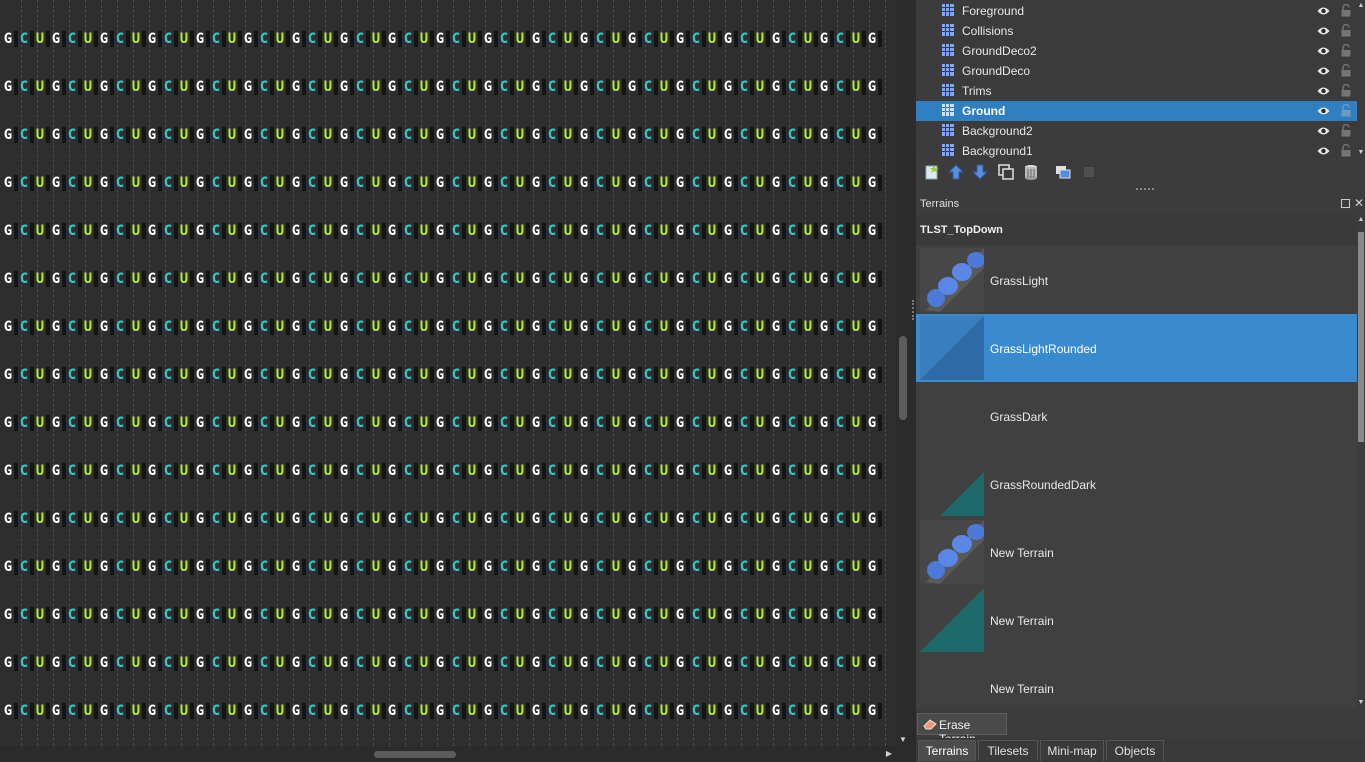  What do you see at coordinates (1136, 131) in the screenshot?
I see `layer-row-background2: Background2` at bounding box center [1136, 131].